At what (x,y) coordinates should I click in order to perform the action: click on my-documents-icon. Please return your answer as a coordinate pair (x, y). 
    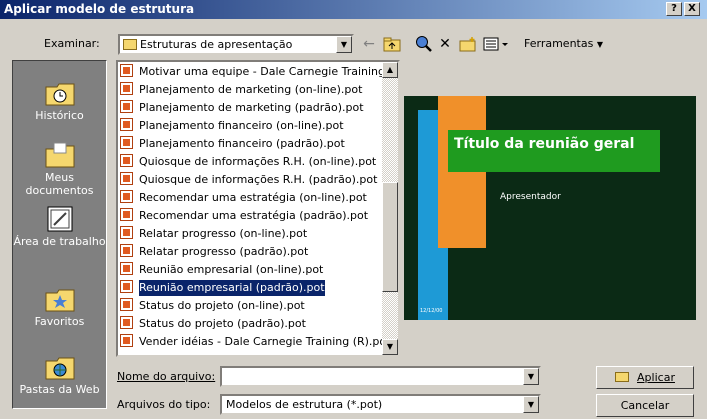
    Looking at the image, I should click on (60, 155).